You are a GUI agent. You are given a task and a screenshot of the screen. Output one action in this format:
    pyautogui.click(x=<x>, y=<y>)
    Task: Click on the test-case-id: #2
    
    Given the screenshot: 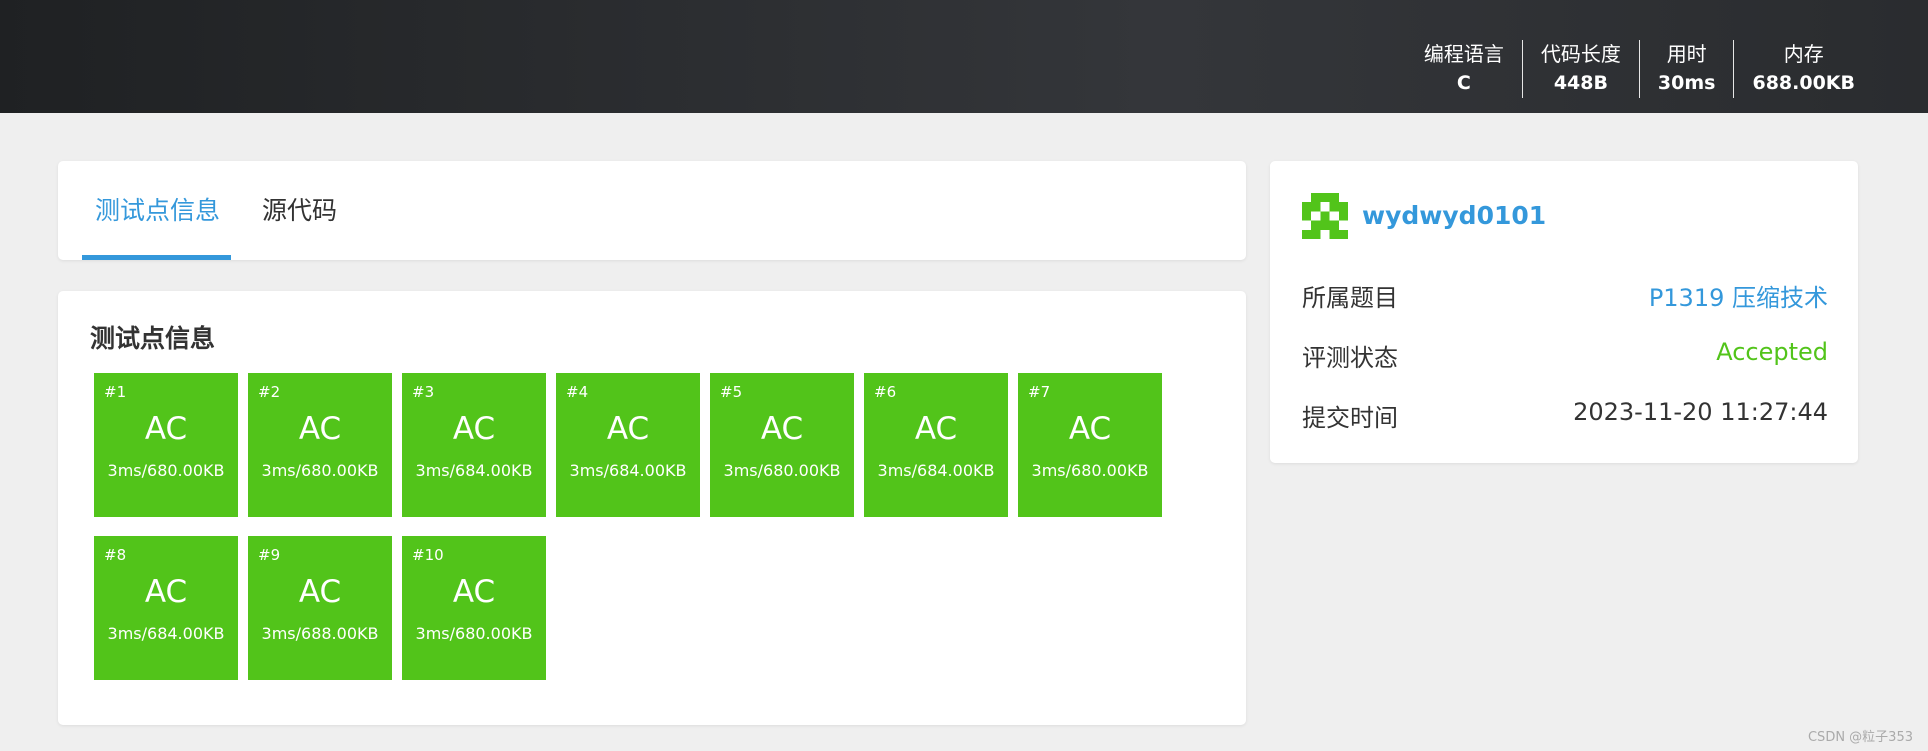 What is the action you would take?
    pyautogui.click(x=269, y=392)
    